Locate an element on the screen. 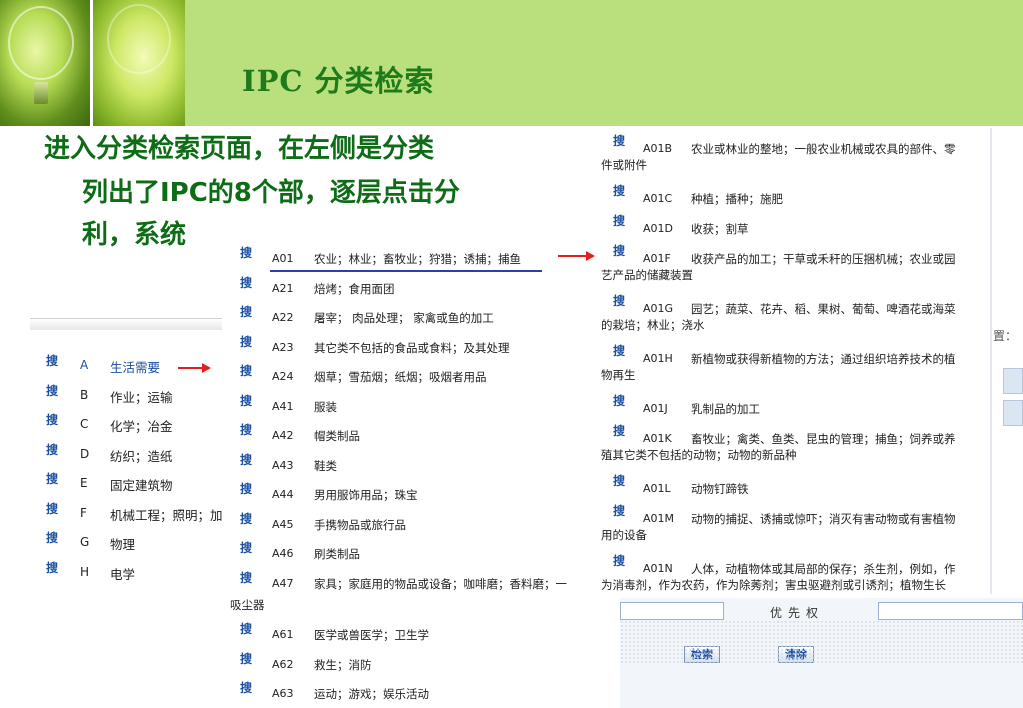  search-subclass-a01b-icon: 搜 is located at coordinates (619, 140).